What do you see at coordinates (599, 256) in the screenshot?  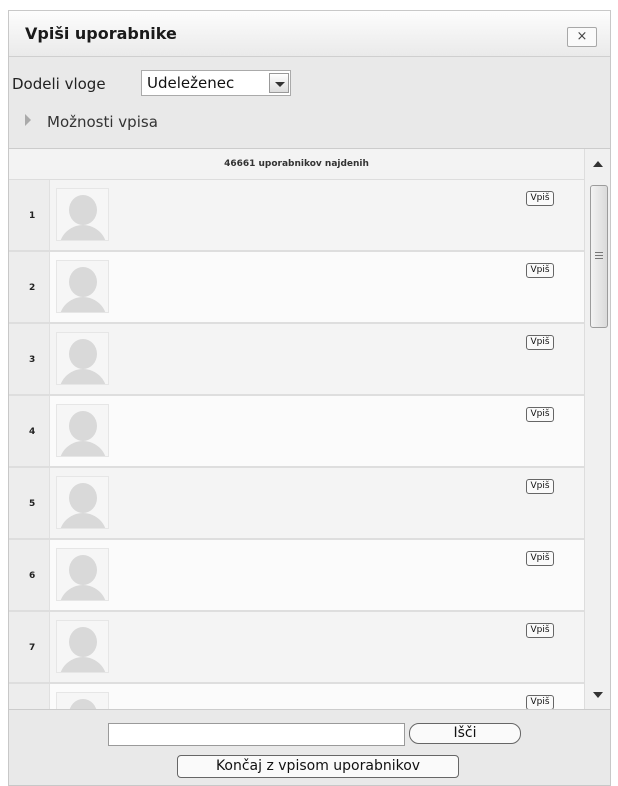 I see `scrollbar-thumb` at bounding box center [599, 256].